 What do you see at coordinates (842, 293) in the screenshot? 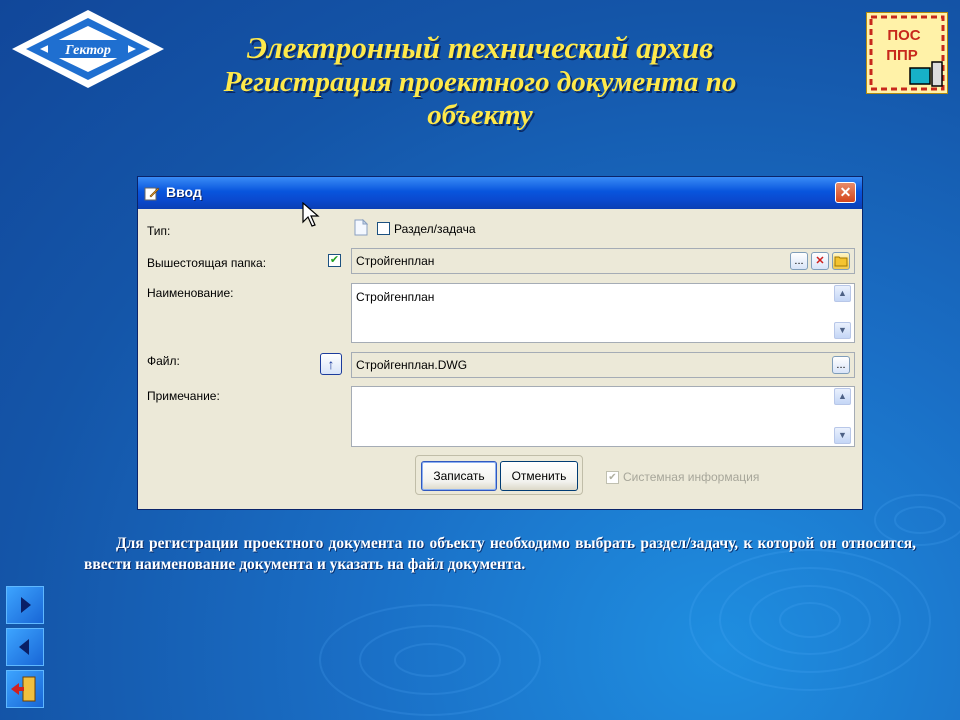
I see `name-scroll-up-button: ▲` at bounding box center [842, 293].